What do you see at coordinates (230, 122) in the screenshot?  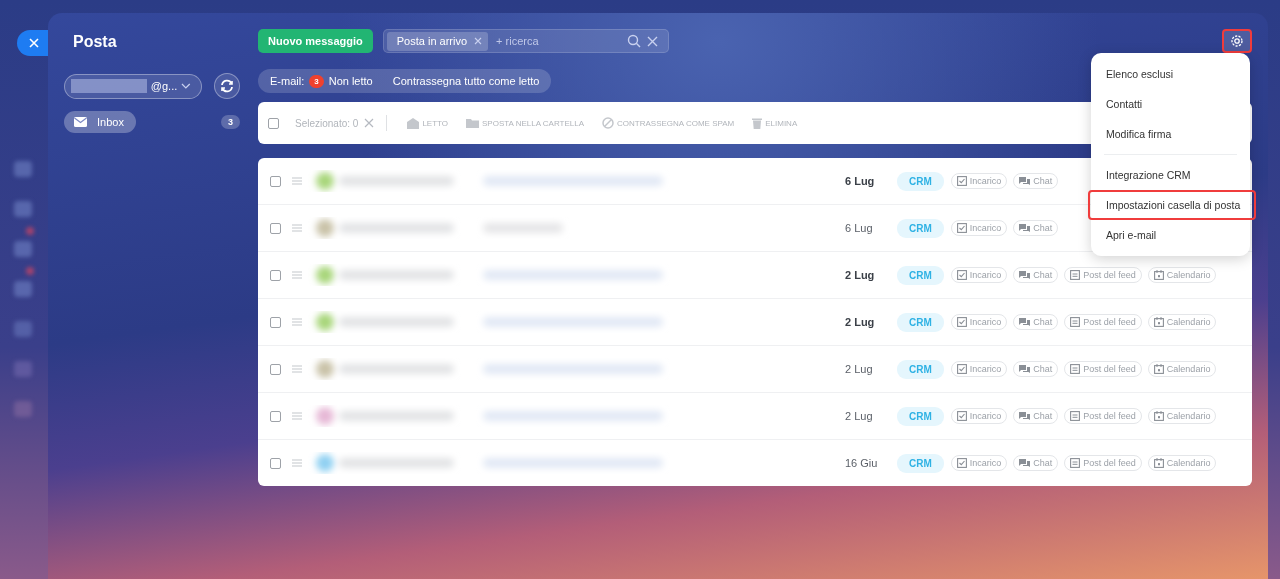 I see `folder-count: 3` at bounding box center [230, 122].